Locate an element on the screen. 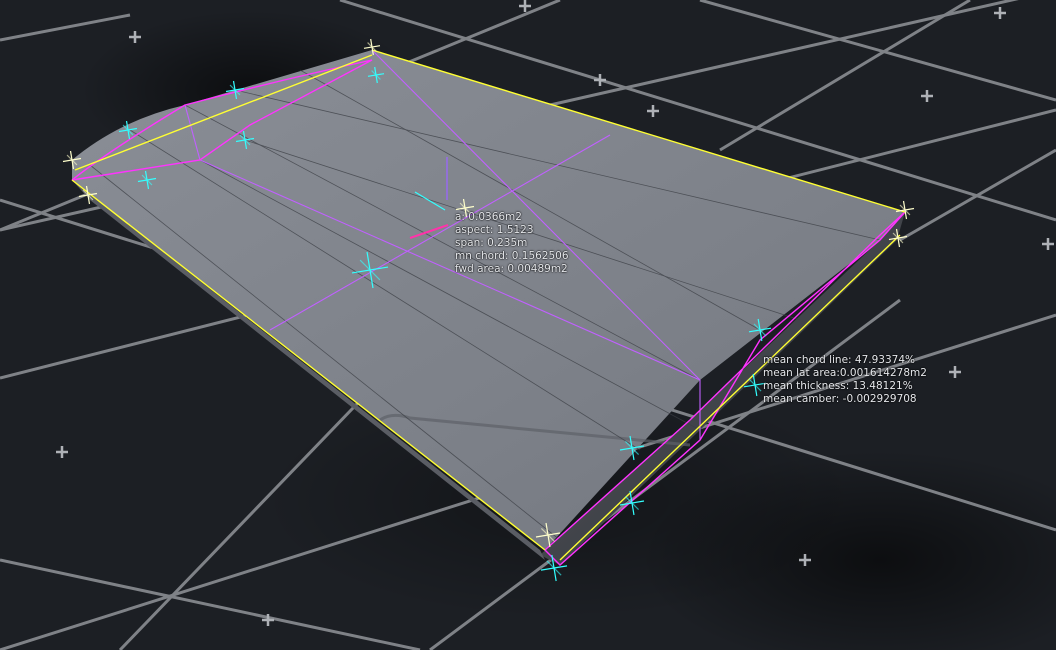 The image size is (1056, 650). mean-lateral-area-text: mean lat area:0.001614278m2 is located at coordinates (845, 373).